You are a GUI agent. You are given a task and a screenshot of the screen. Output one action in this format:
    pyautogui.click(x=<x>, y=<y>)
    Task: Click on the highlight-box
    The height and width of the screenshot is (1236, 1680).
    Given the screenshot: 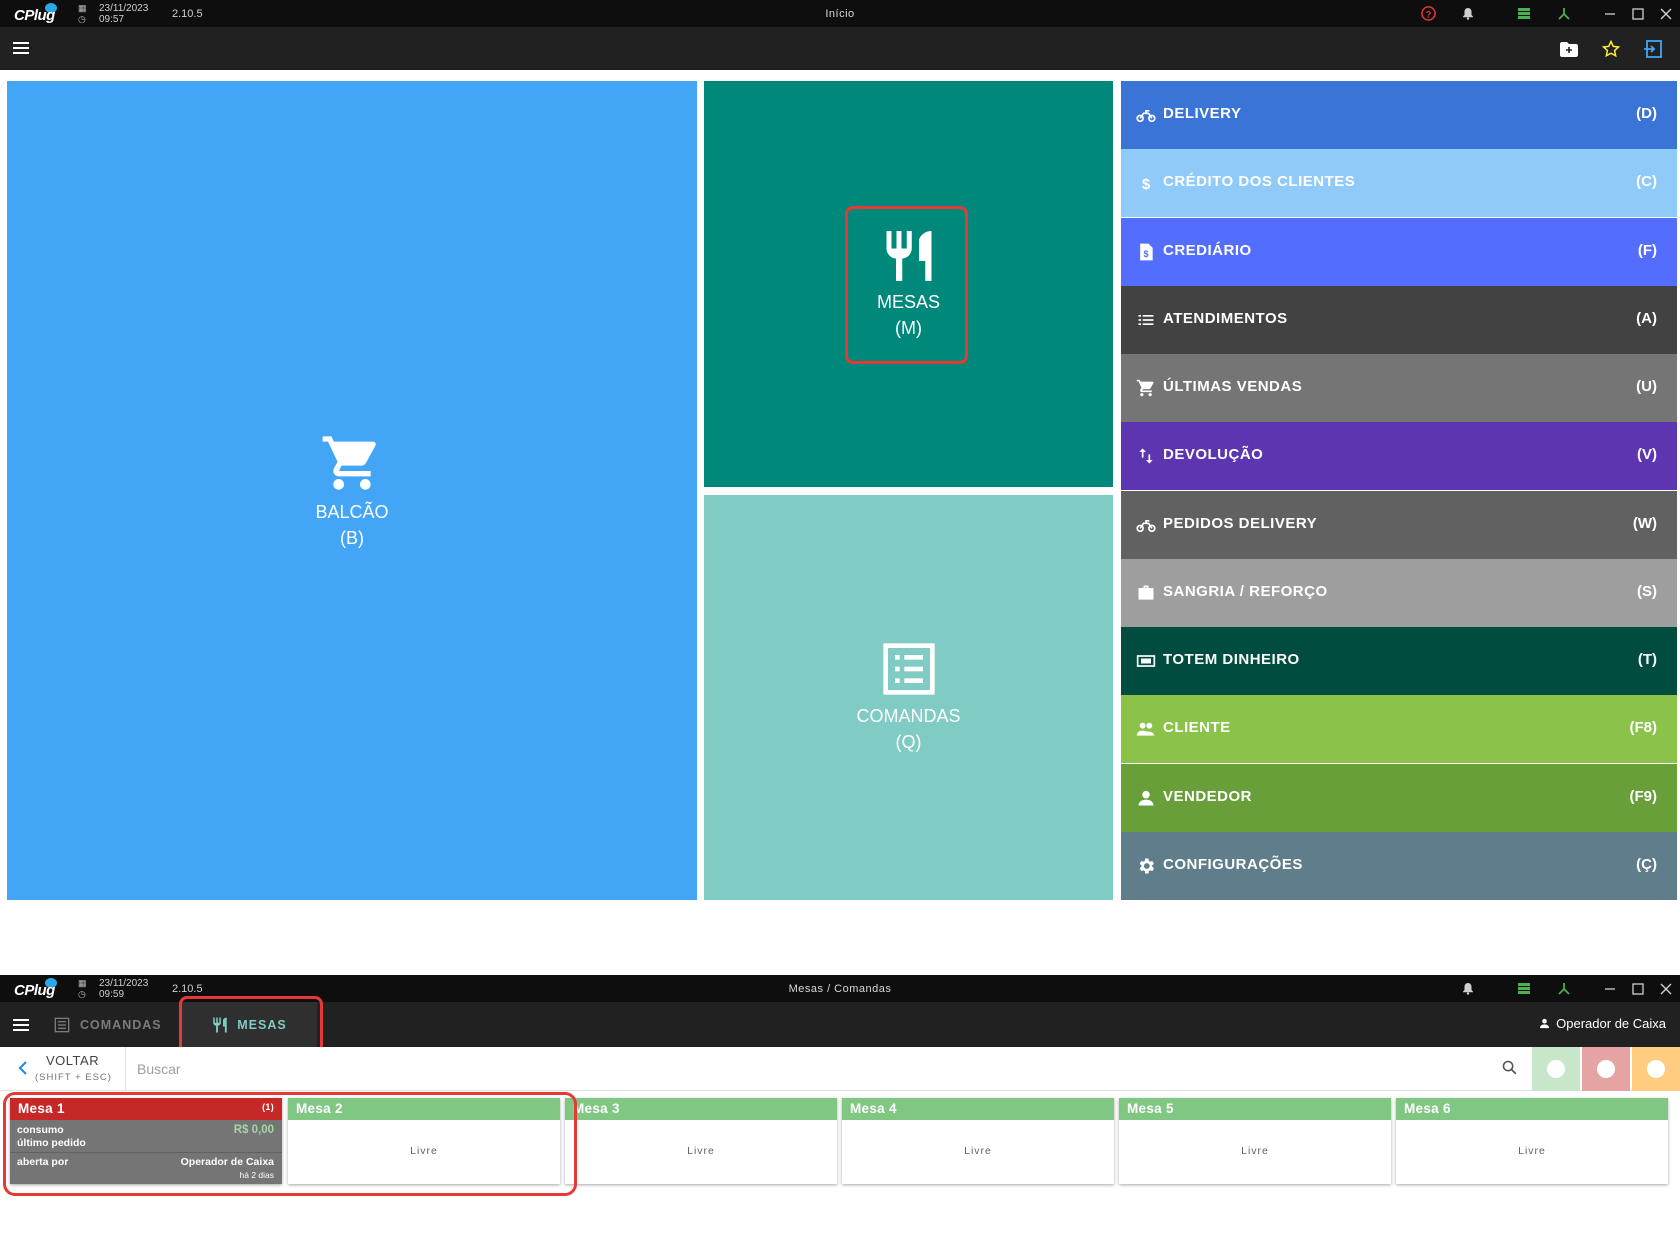 What is the action you would take?
    pyautogui.click(x=290, y=1144)
    